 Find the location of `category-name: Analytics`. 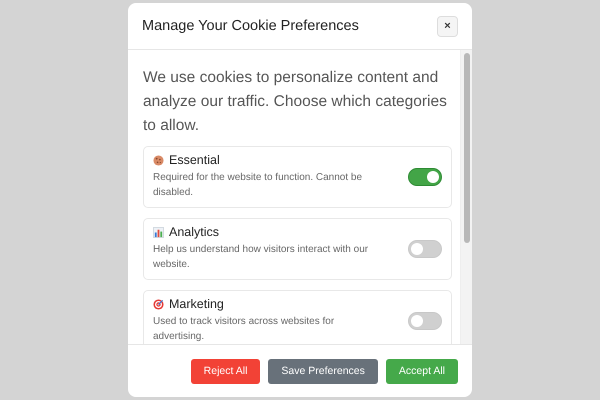

category-name: Analytics is located at coordinates (194, 232).